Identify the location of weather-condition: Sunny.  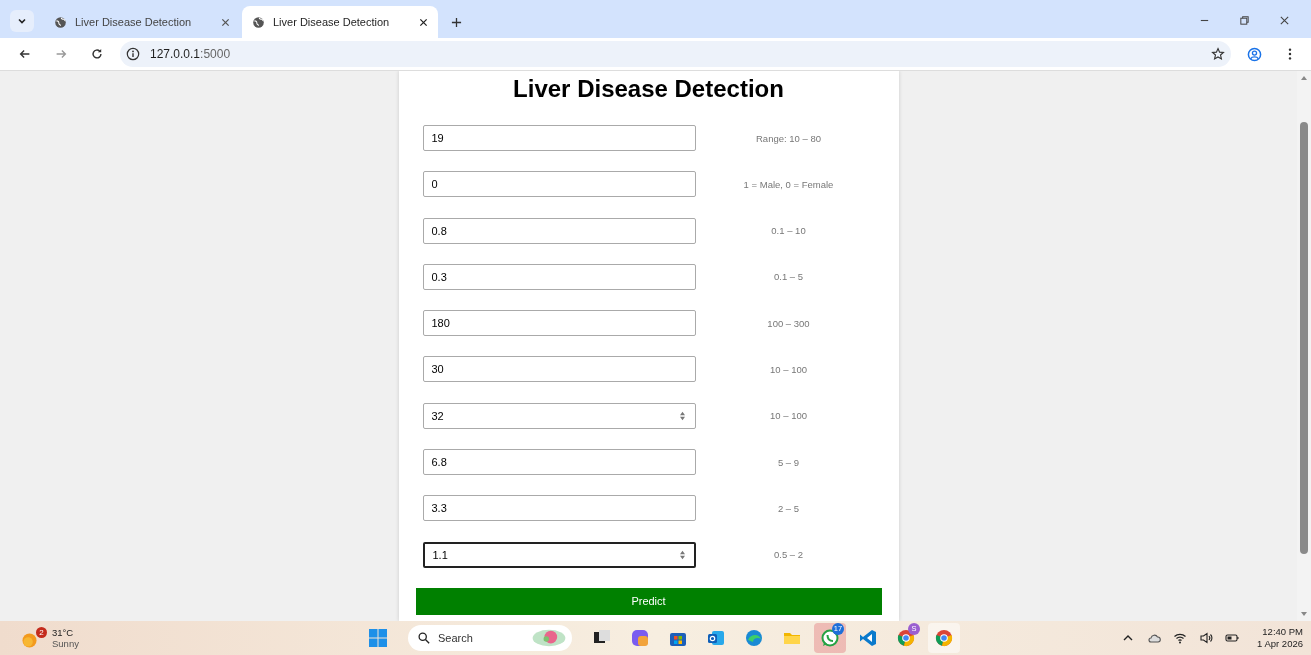
(65, 643).